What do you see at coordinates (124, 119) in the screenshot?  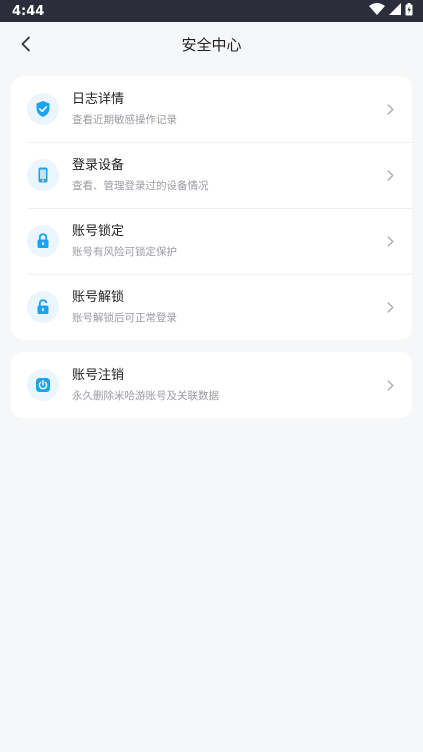 I see `menu-item-subtitle: 查看近期敏感操作记录` at bounding box center [124, 119].